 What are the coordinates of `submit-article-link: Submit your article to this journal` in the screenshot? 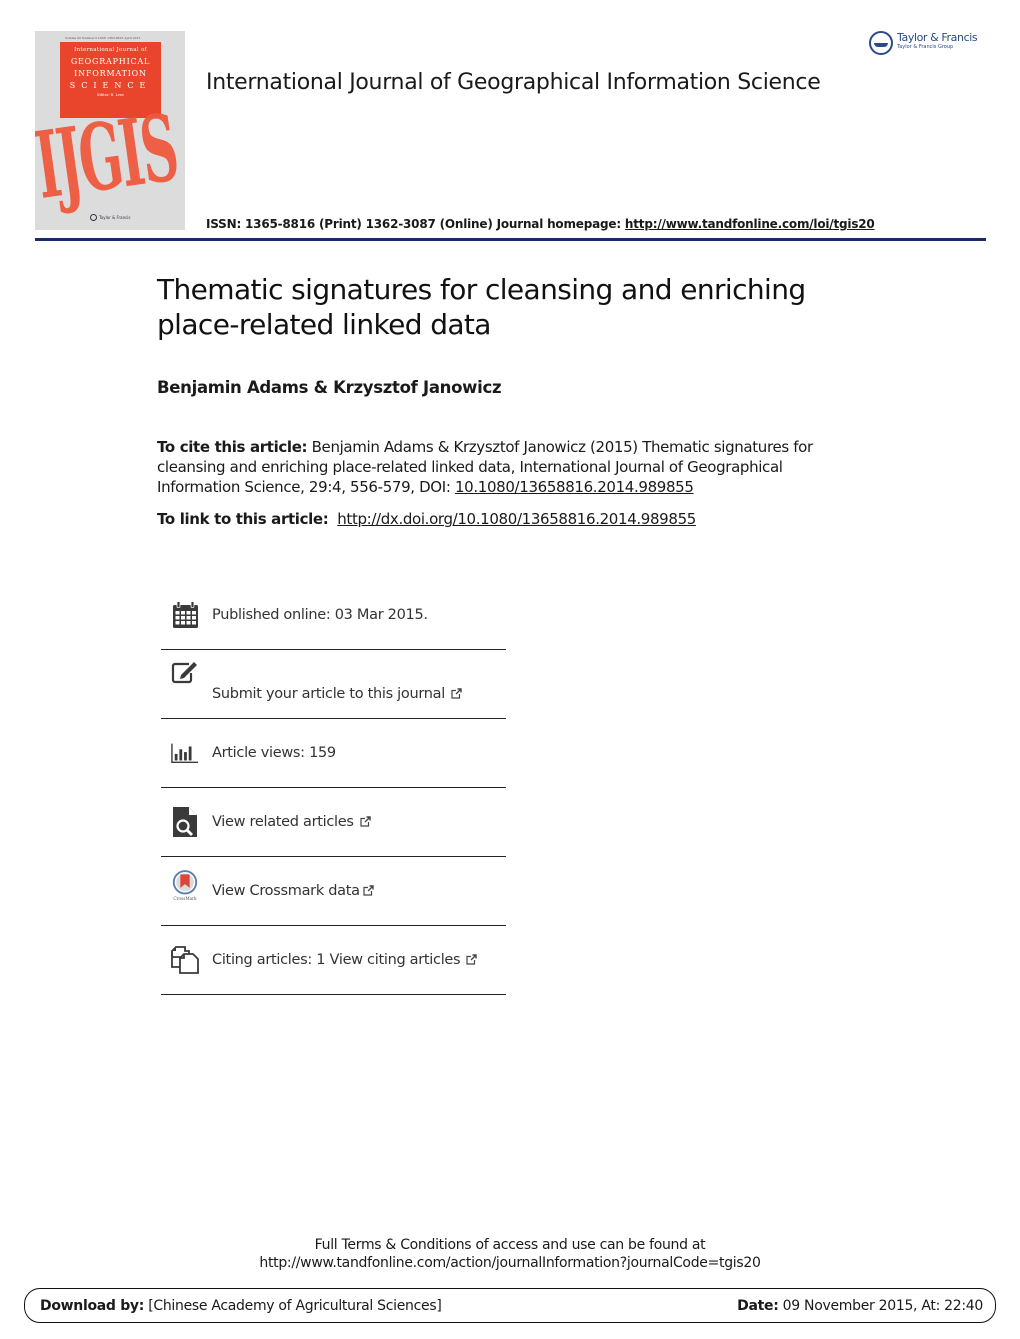 It's located at (337, 694).